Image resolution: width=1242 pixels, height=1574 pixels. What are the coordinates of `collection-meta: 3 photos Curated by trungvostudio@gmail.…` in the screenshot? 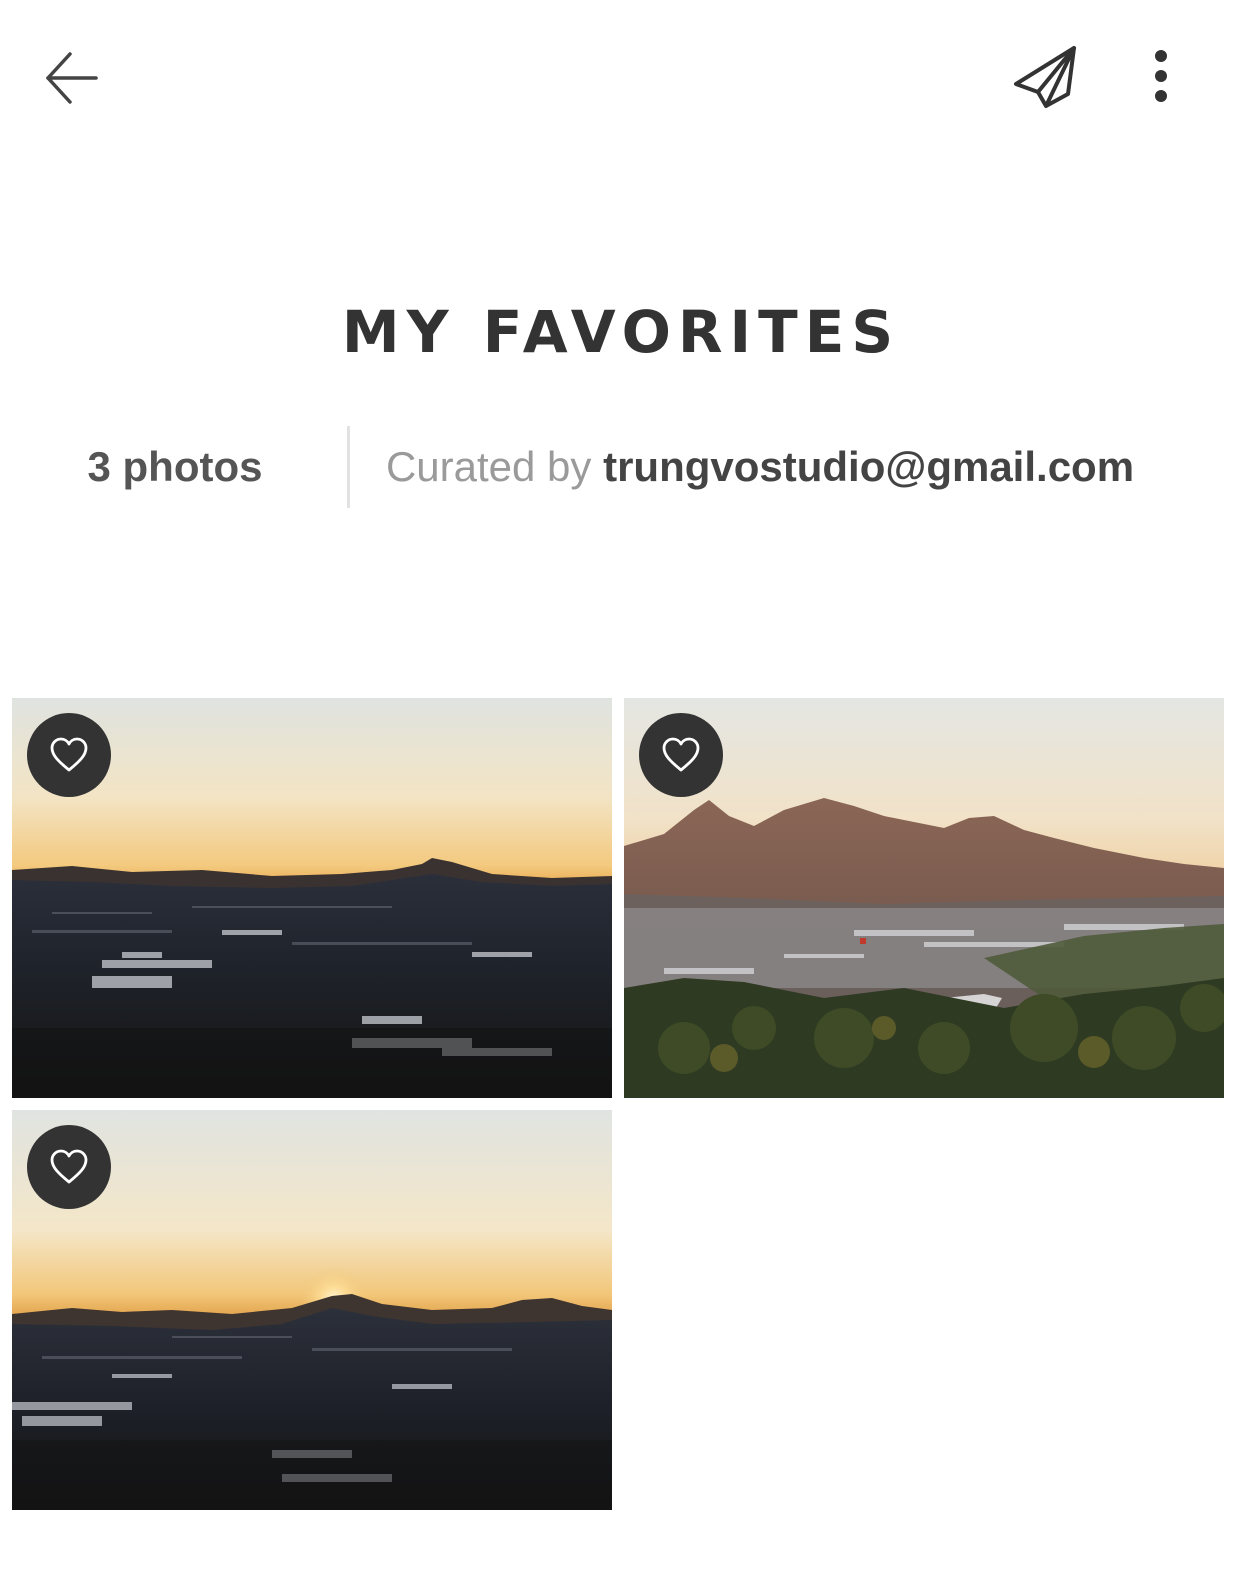 It's located at (621, 467).